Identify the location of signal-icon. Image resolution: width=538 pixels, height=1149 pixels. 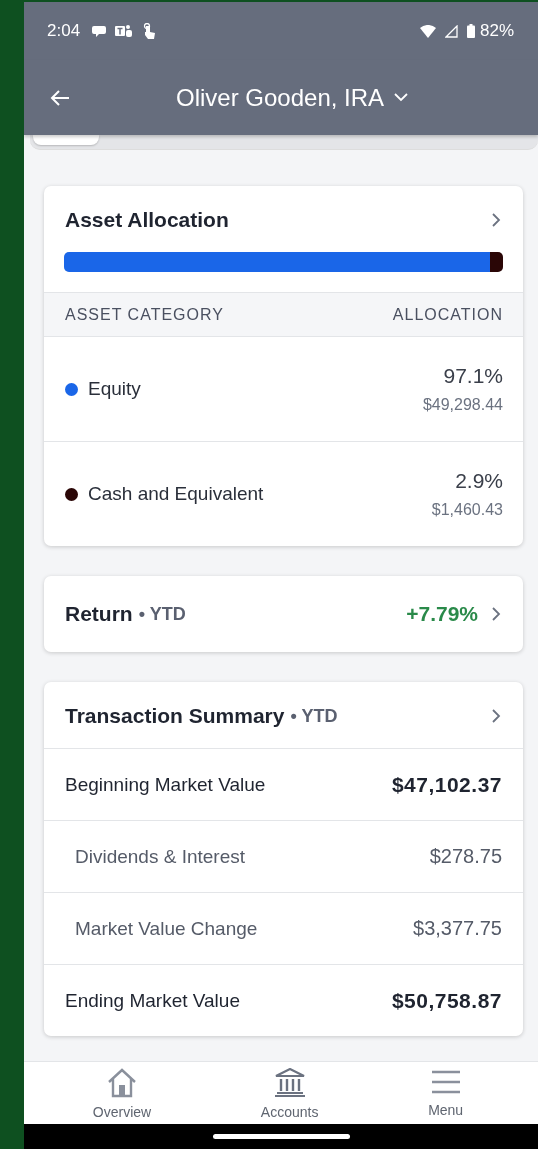
(451, 31).